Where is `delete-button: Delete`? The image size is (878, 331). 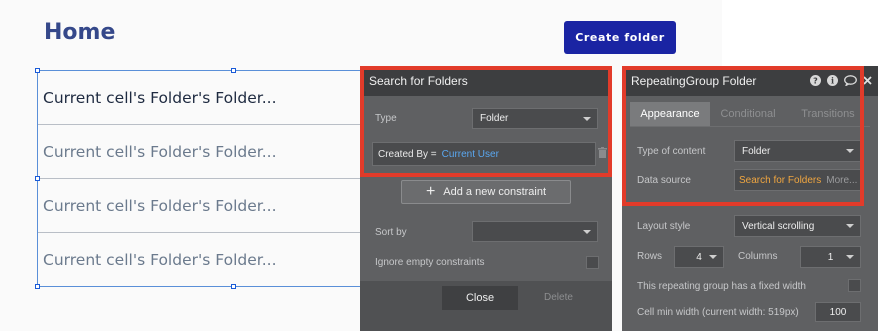 delete-button: Delete is located at coordinates (558, 297).